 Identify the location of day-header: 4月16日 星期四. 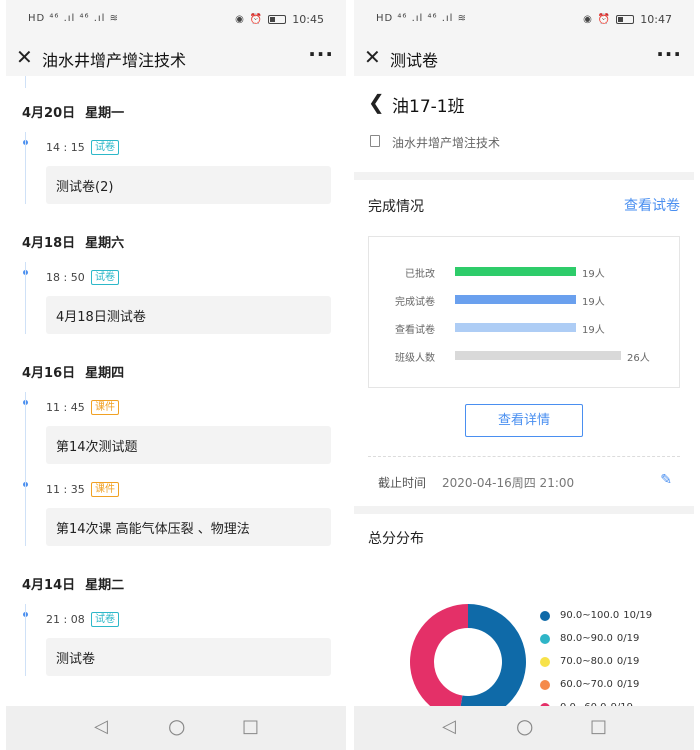
(73, 371).